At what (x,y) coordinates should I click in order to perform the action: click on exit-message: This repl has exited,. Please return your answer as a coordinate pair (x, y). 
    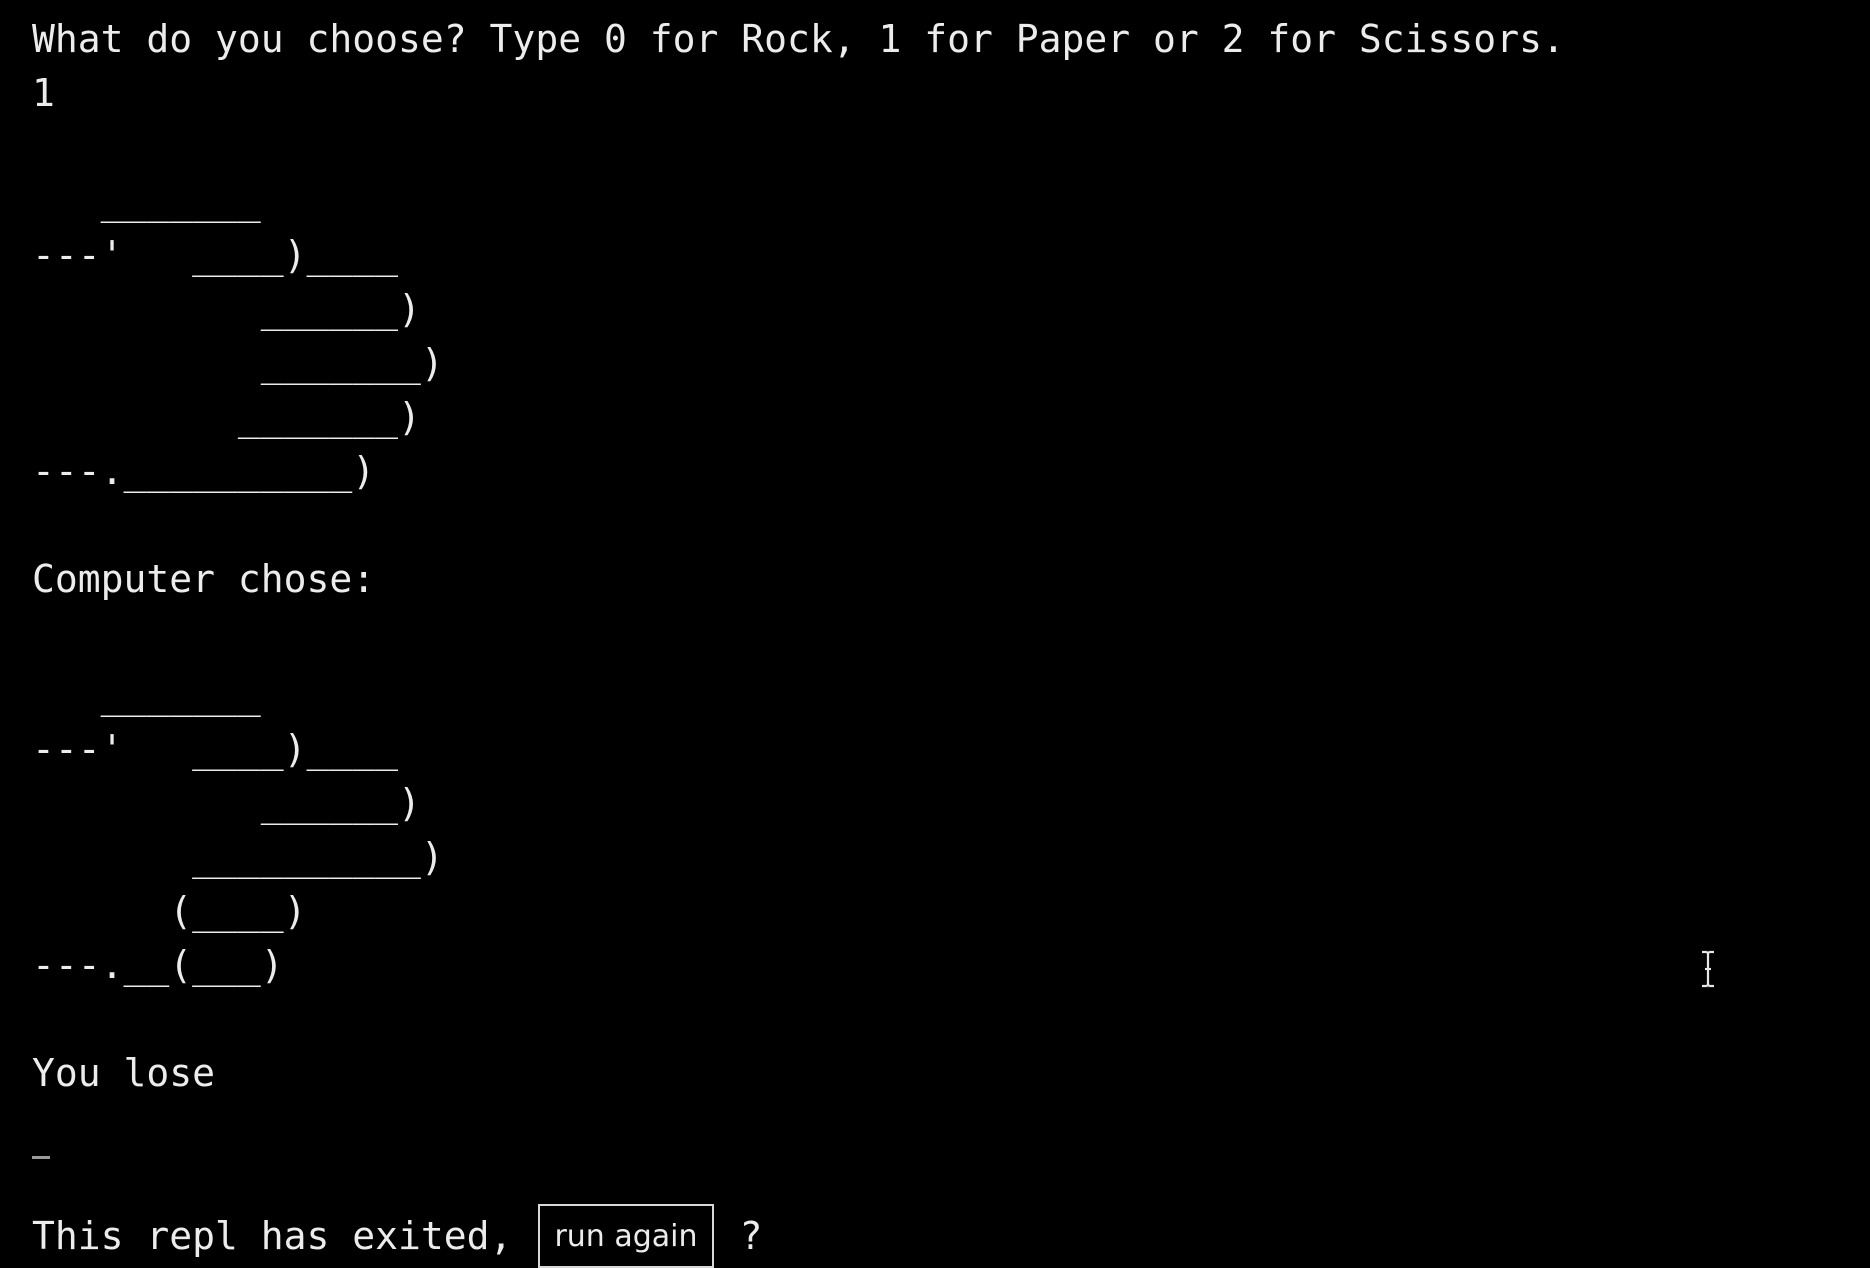
    Looking at the image, I should click on (272, 1236).